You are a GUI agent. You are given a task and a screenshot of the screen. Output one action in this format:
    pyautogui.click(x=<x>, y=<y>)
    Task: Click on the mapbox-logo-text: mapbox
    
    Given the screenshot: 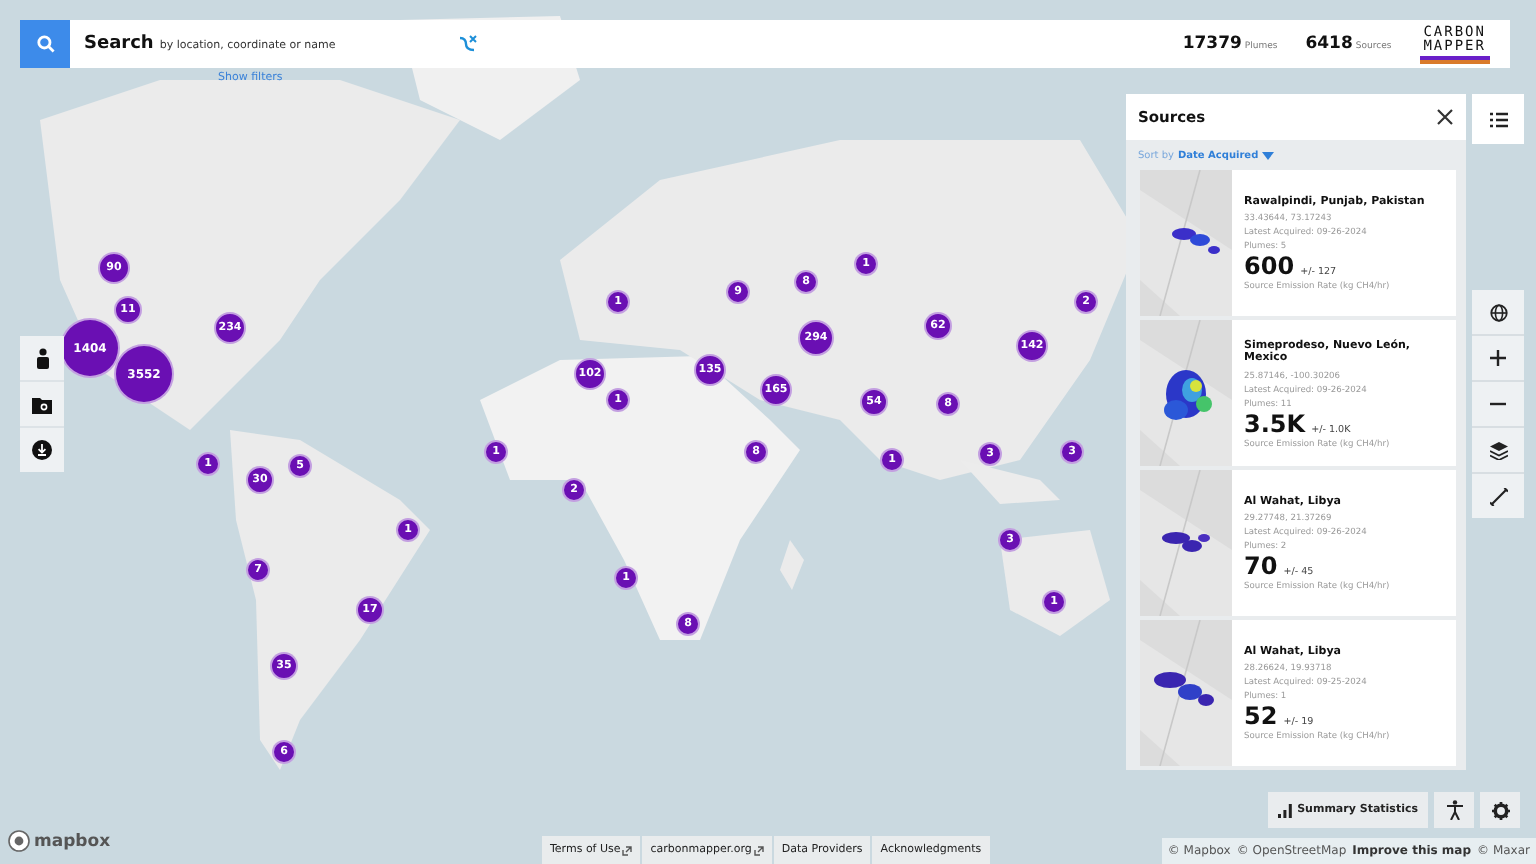 What is the action you would take?
    pyautogui.click(x=72, y=841)
    